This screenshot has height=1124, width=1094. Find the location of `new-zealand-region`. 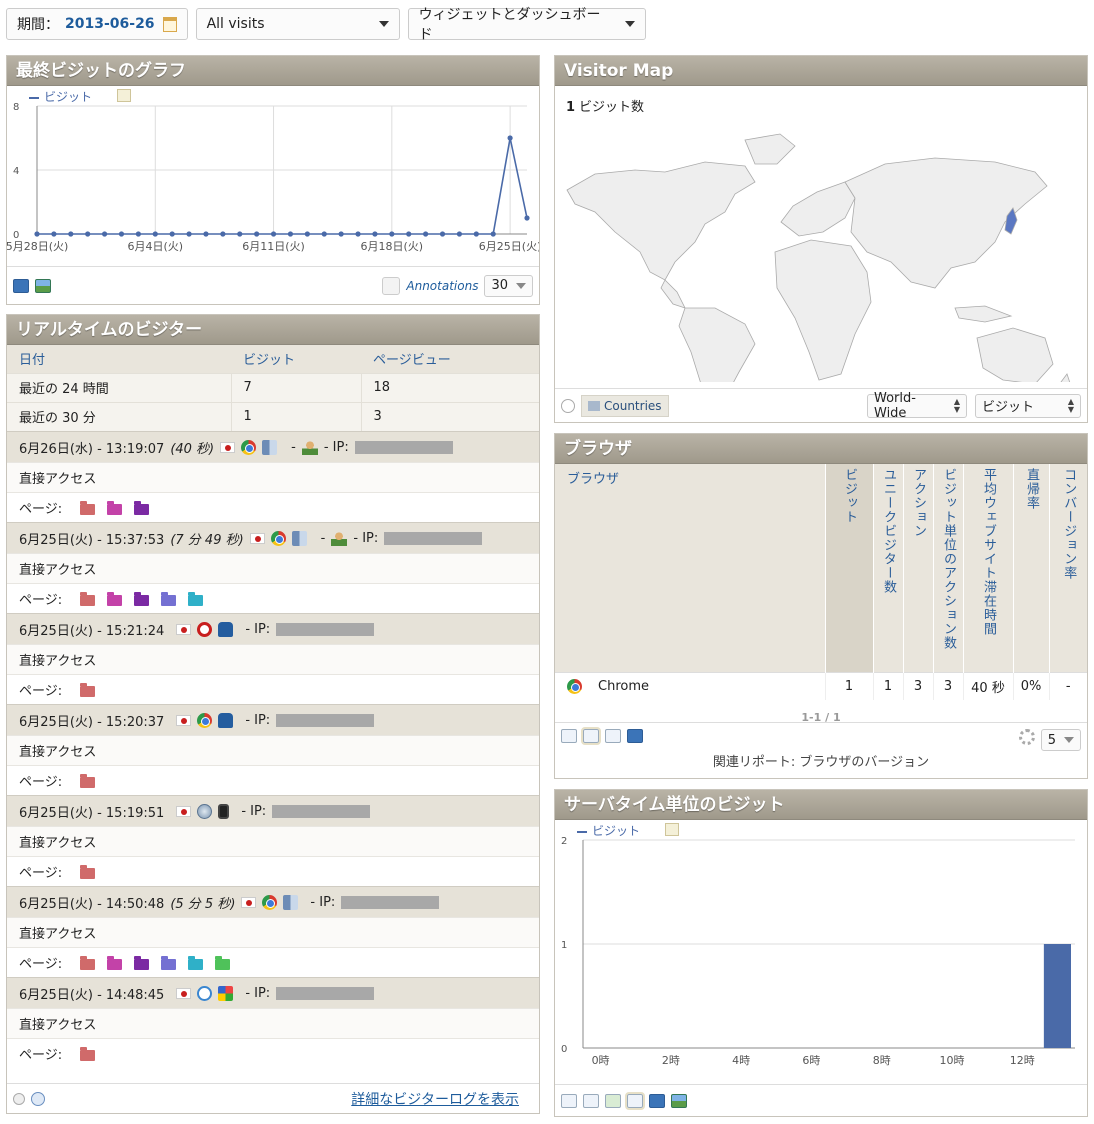

new-zealand-region is located at coordinates (1065, 377).